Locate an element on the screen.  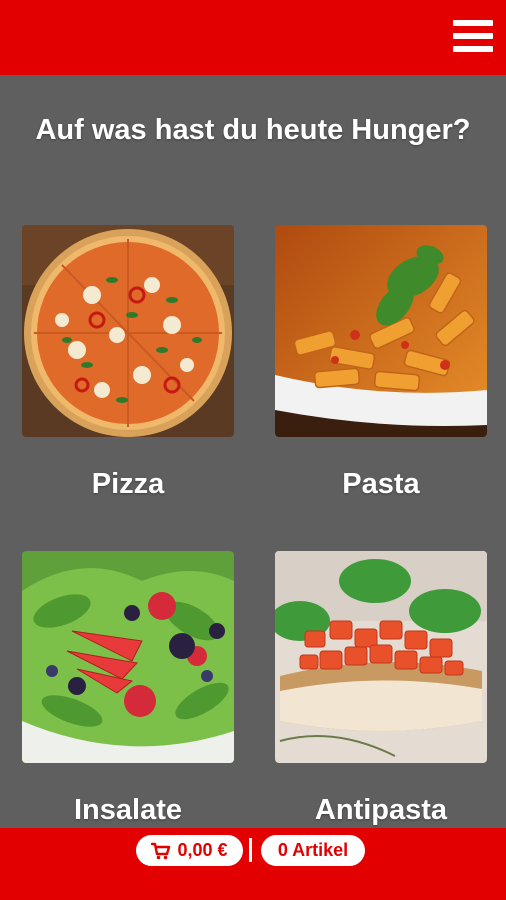
item-count-button: 0 Artikel is located at coordinates (313, 850).